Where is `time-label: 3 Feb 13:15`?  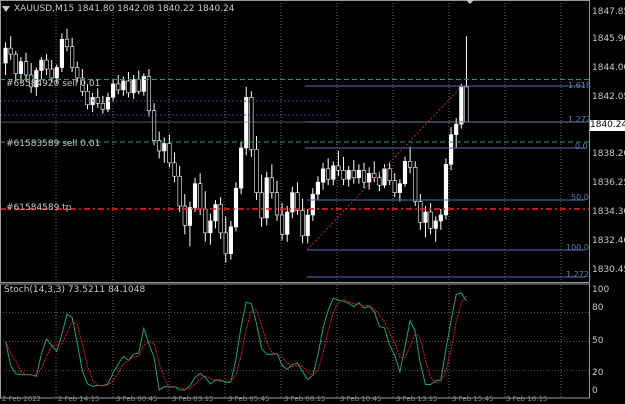
time-label: 3 Feb 13:15 is located at coordinates (417, 399).